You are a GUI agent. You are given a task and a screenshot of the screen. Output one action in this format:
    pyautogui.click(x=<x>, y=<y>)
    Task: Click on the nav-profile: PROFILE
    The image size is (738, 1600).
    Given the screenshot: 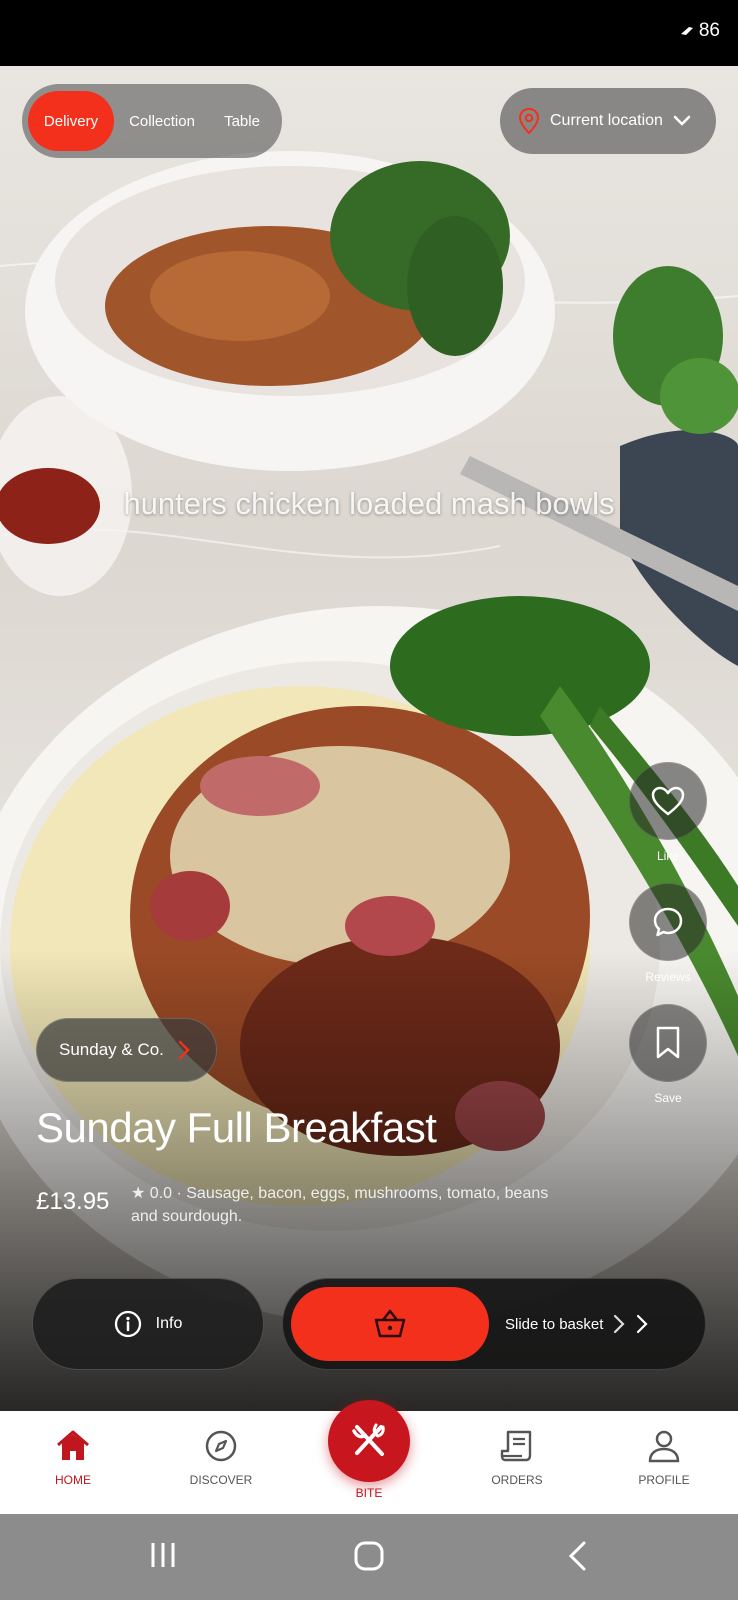 What is the action you would take?
    pyautogui.click(x=664, y=1458)
    